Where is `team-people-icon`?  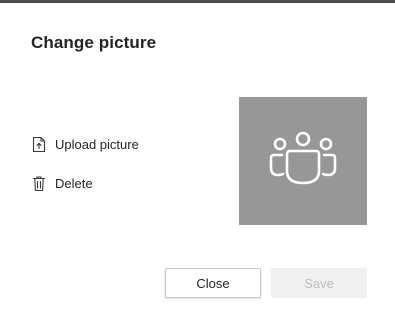 team-people-icon is located at coordinates (303, 158).